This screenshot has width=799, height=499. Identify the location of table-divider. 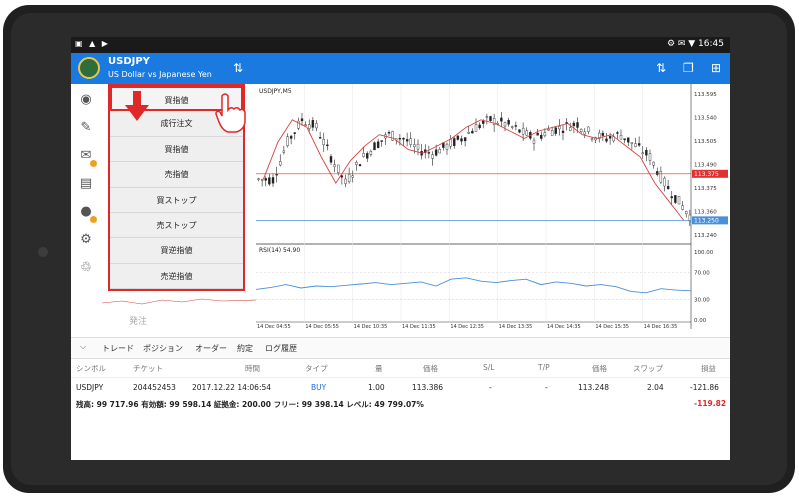
(400, 377).